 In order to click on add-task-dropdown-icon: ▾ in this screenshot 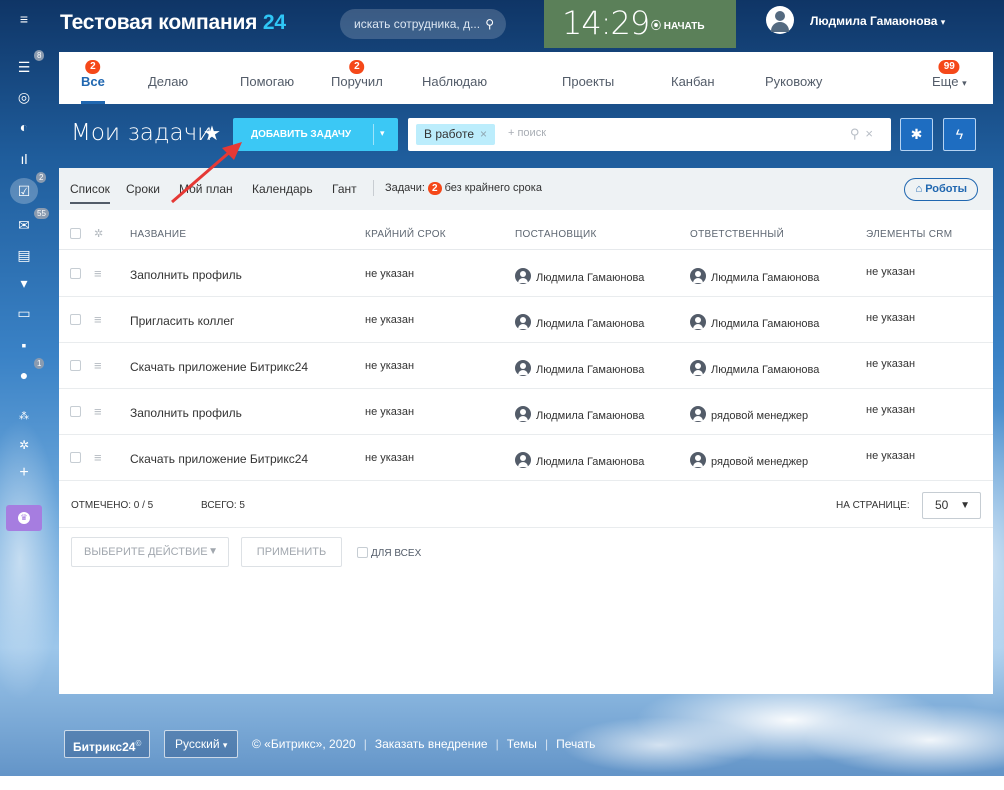, I will do `click(382, 133)`.